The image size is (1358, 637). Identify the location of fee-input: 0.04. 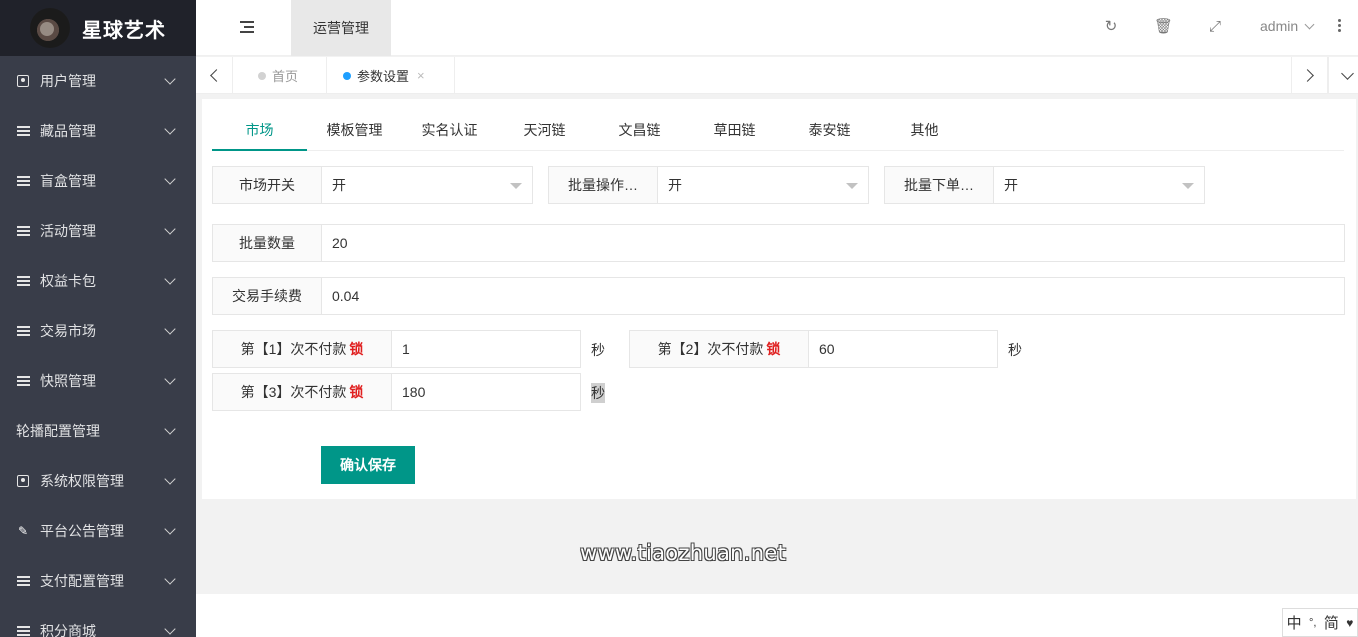
(833, 296).